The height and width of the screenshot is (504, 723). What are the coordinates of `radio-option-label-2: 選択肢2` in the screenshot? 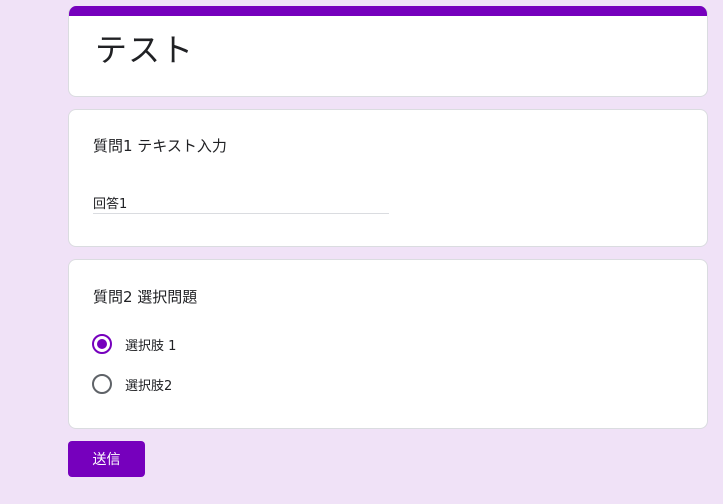 It's located at (149, 386).